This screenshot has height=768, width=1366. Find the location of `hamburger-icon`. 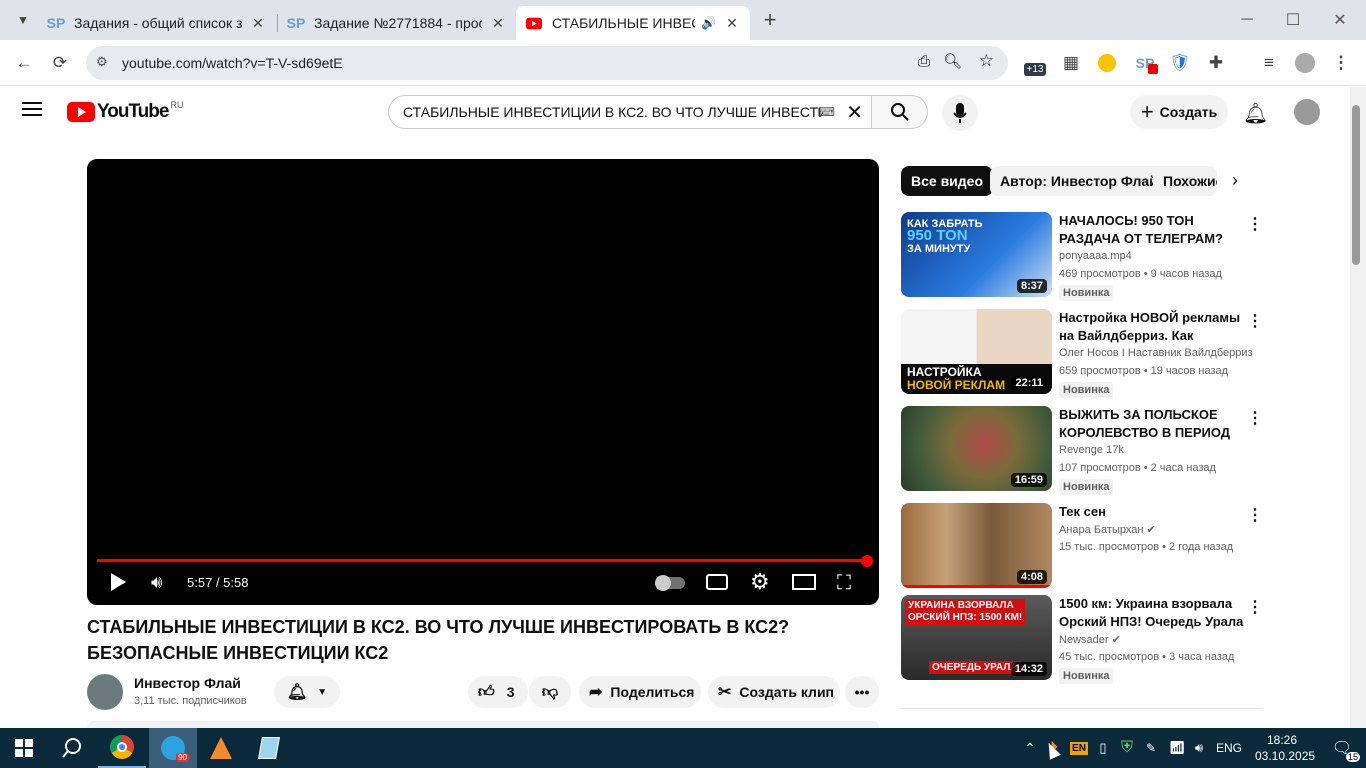

hamburger-icon is located at coordinates (33, 110).